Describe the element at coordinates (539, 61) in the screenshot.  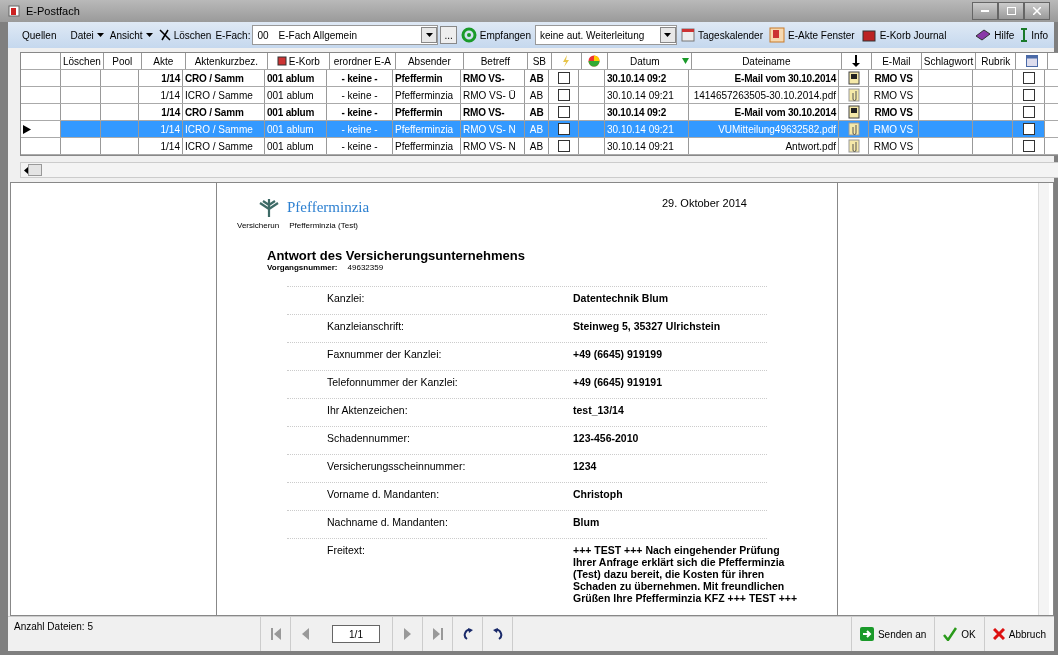
I see `column-header: SB` at that location.